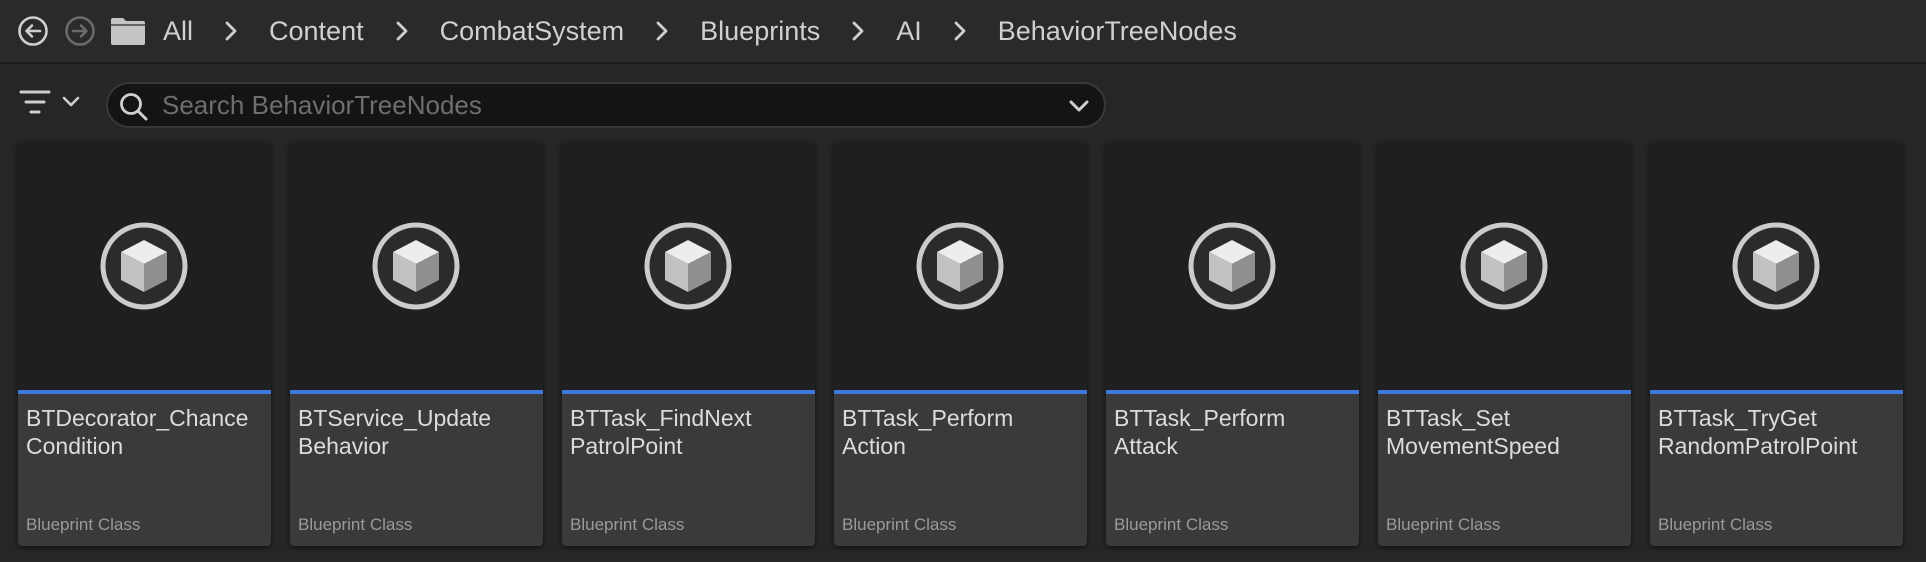  I want to click on asset-name-line-2: PatrolPoint, so click(626, 446).